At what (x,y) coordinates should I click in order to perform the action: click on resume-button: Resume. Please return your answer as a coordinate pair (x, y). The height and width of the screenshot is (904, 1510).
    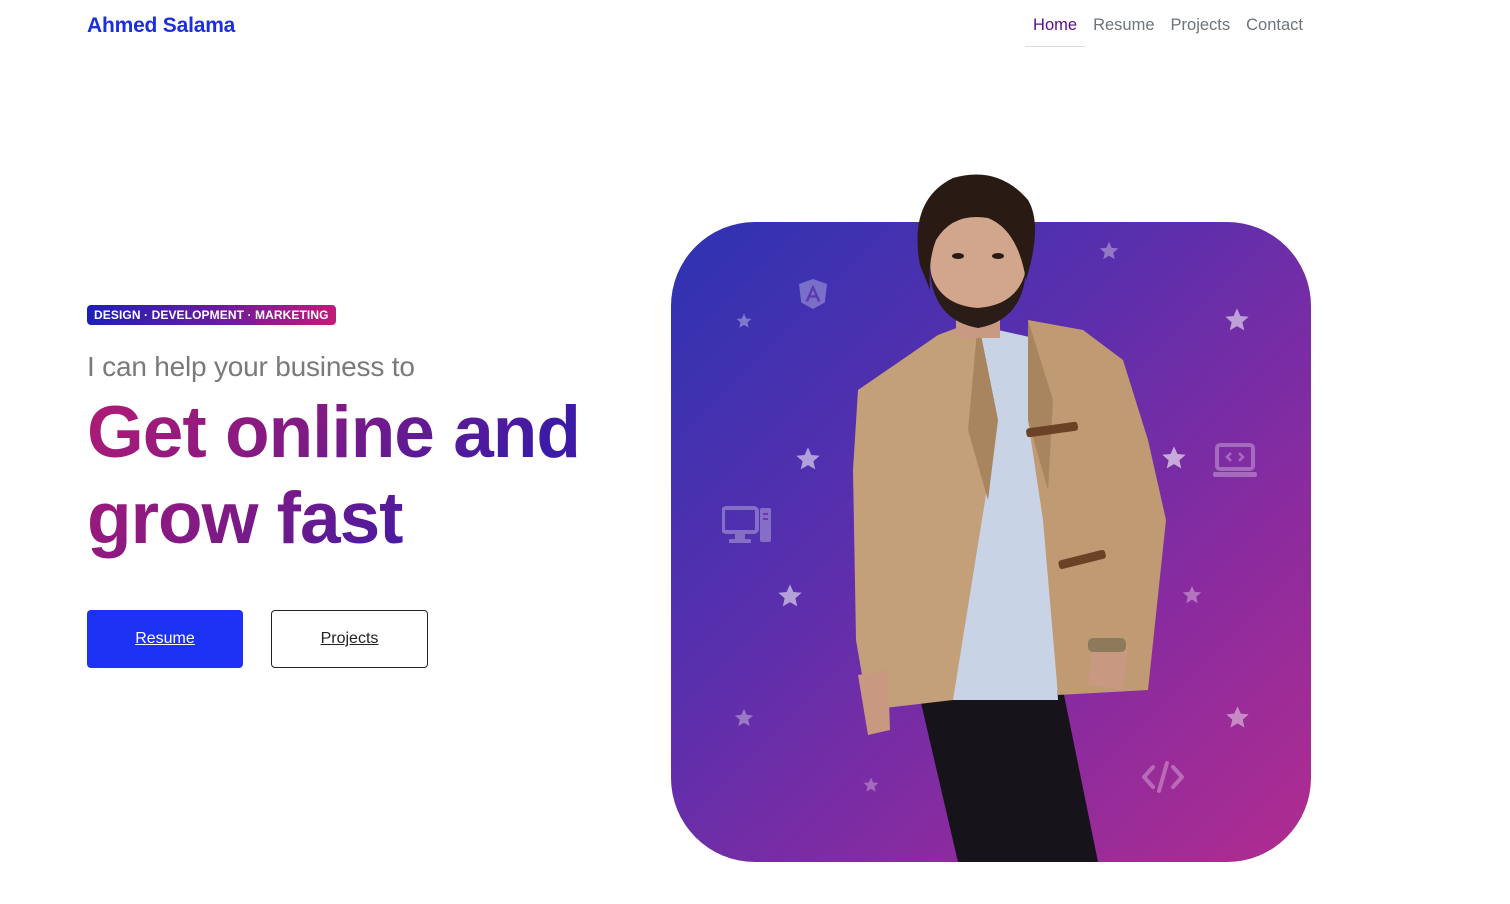
    Looking at the image, I should click on (165, 639).